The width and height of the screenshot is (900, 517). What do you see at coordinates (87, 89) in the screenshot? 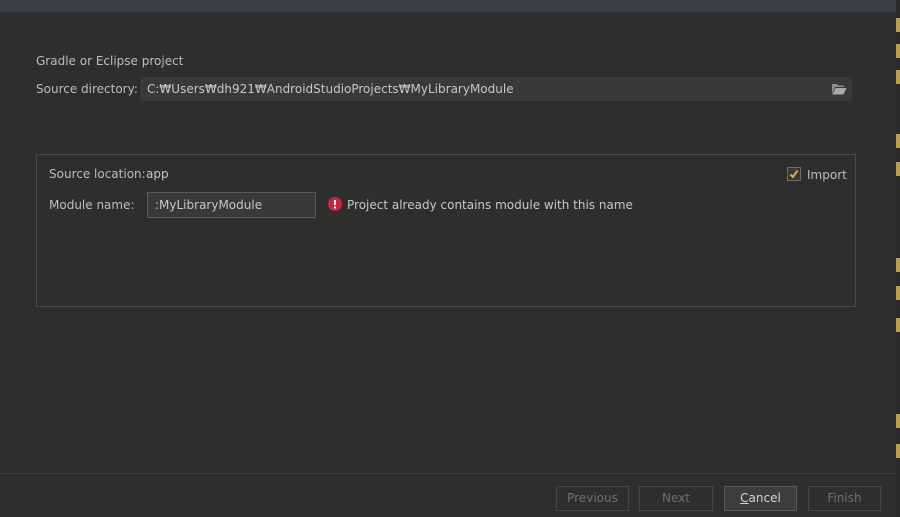
I see `source-directory-label: Source directory:` at bounding box center [87, 89].